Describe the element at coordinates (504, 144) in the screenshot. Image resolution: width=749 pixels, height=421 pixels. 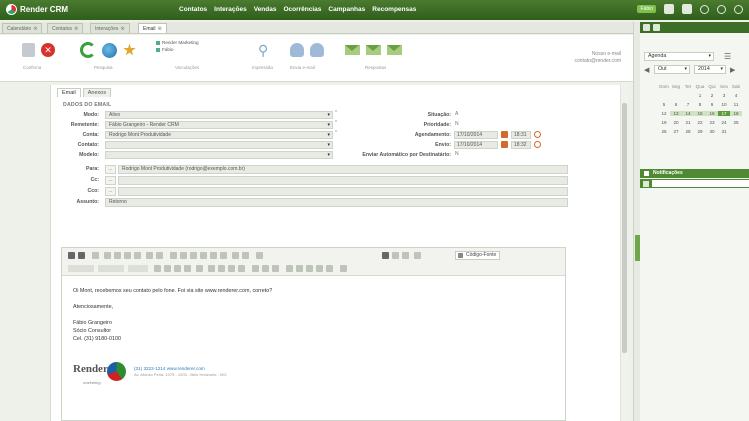
I see `calendar-icon` at that location.